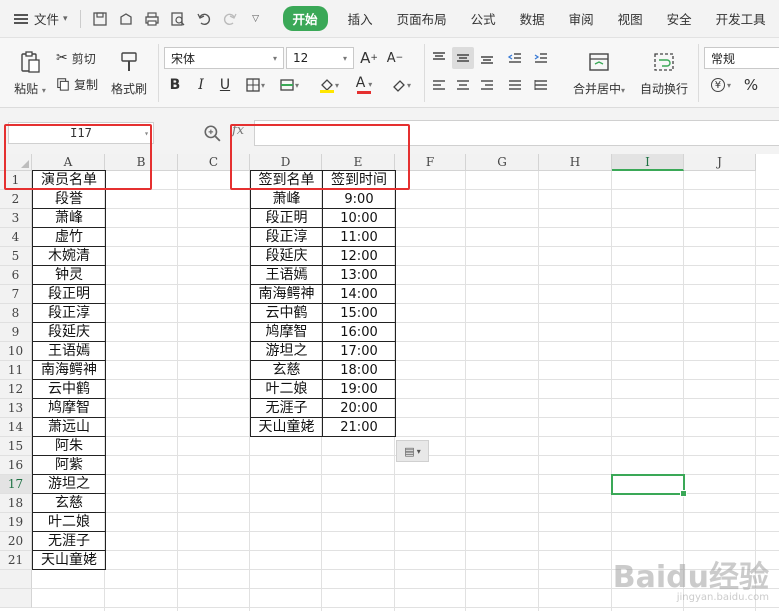 This screenshot has width=779, height=611. I want to click on cell-d11: 玄慈, so click(286, 370).